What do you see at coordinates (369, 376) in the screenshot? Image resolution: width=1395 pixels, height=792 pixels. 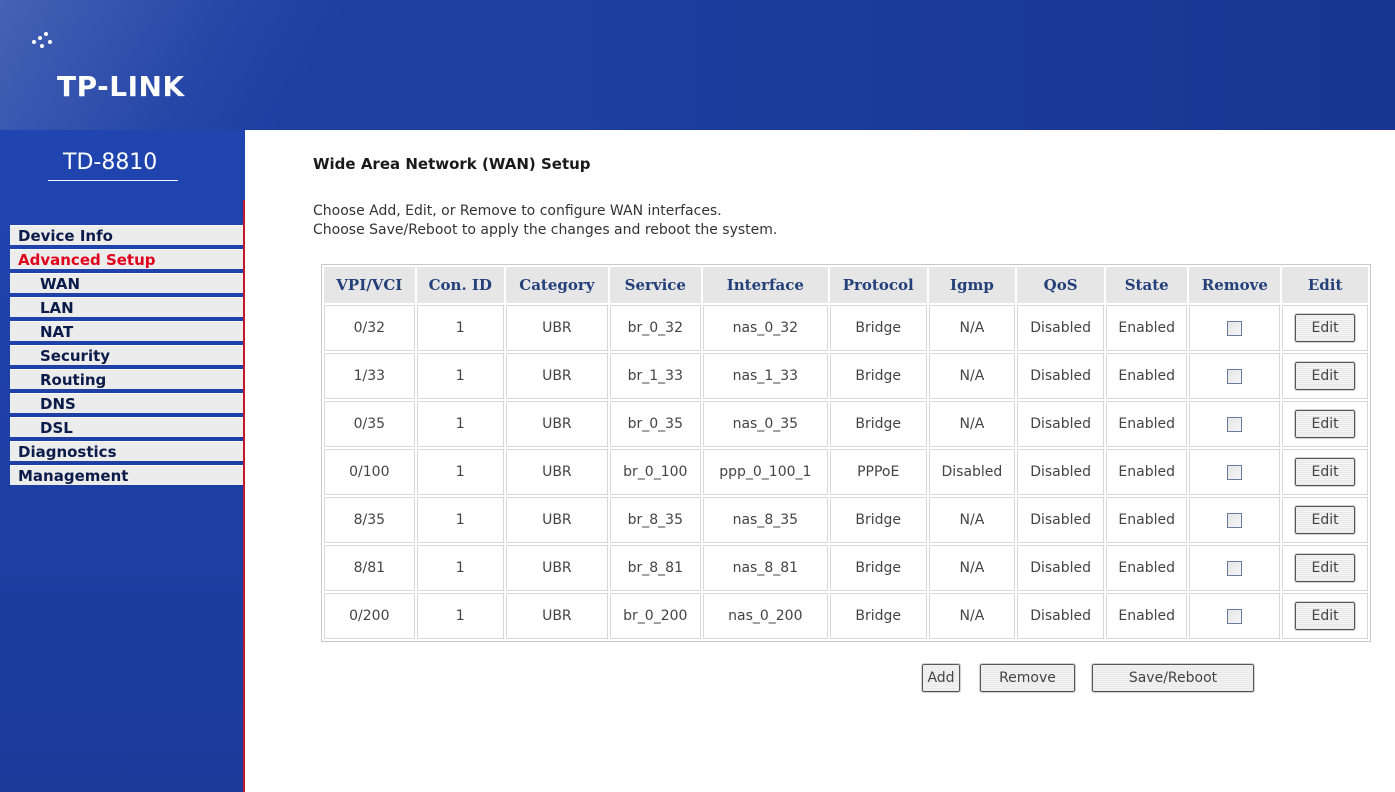 I see `cell-vpi-vci: 1/33` at bounding box center [369, 376].